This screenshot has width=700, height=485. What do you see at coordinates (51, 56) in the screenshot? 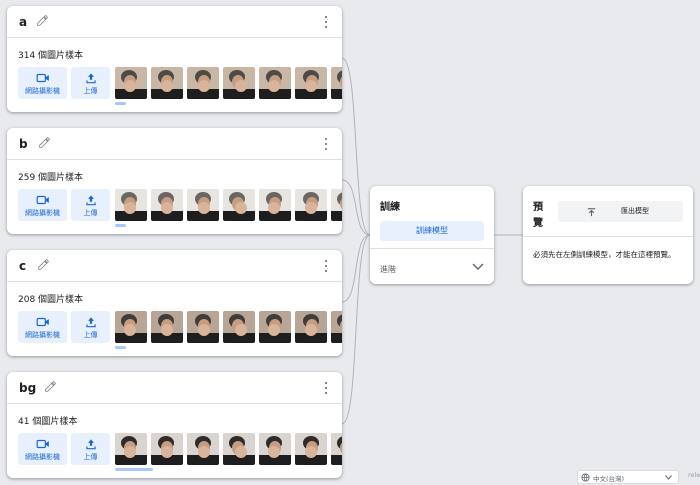
I see `sample-count: 314 個圖片樣本` at bounding box center [51, 56].